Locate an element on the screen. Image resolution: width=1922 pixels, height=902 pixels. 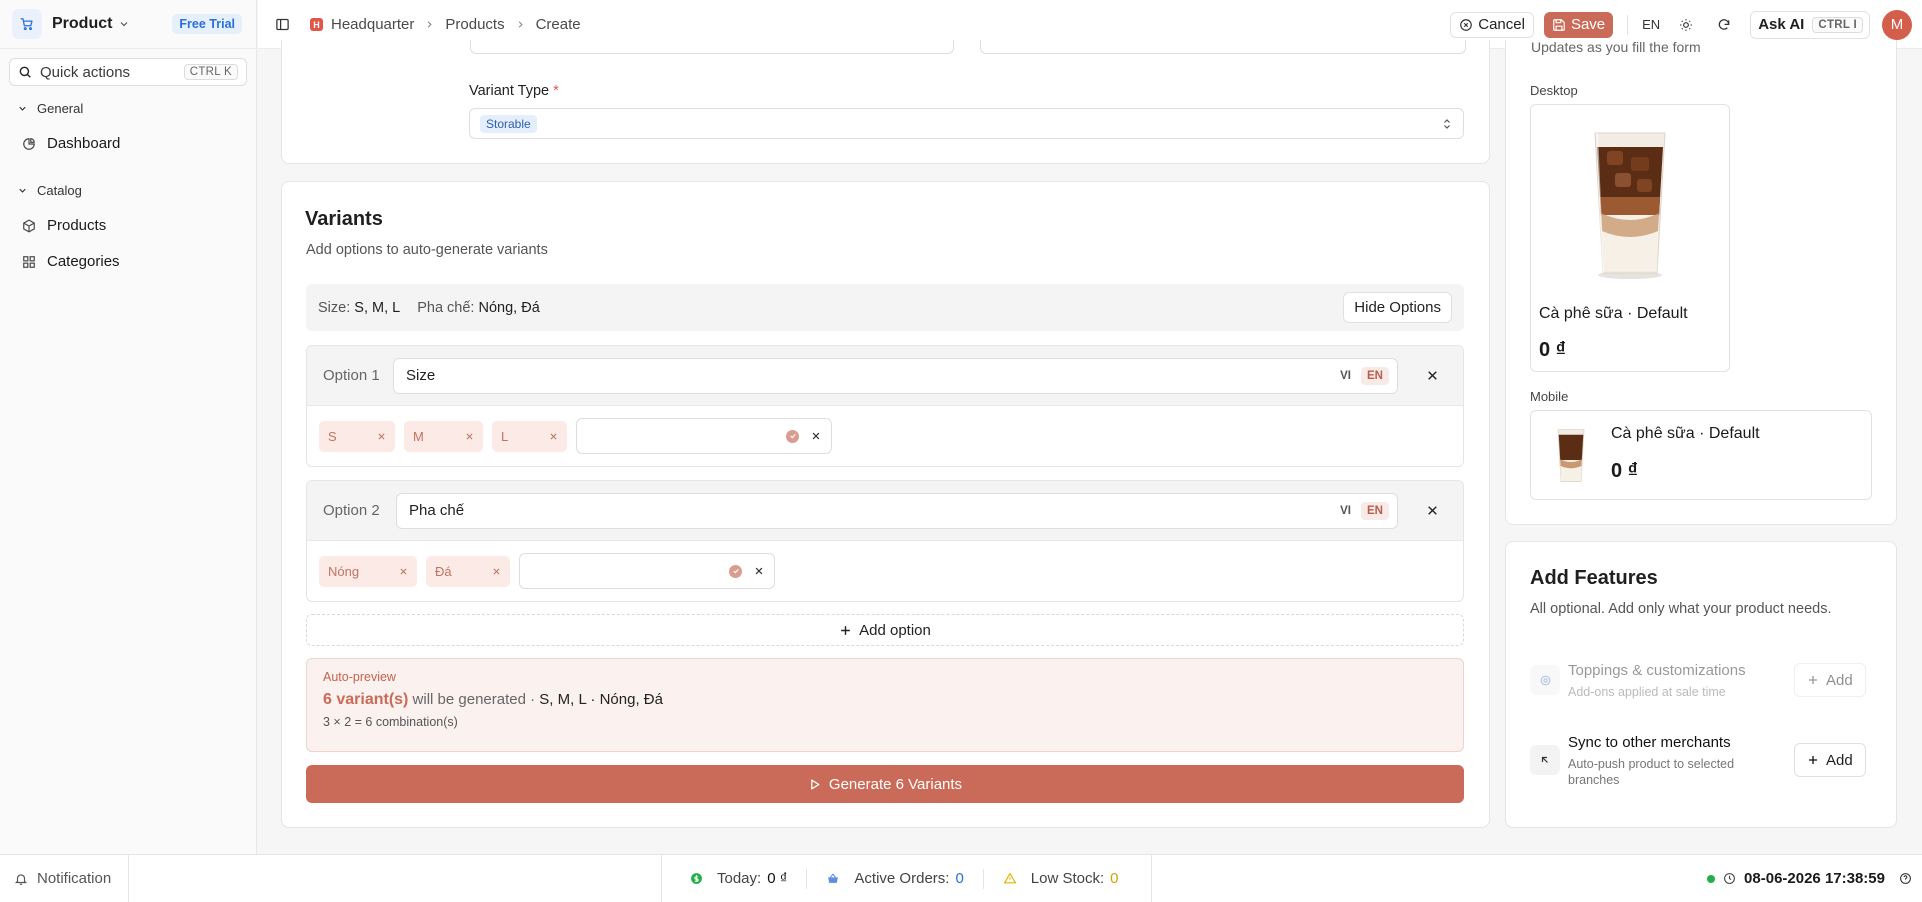
orders-value: 0 is located at coordinates (959, 878).